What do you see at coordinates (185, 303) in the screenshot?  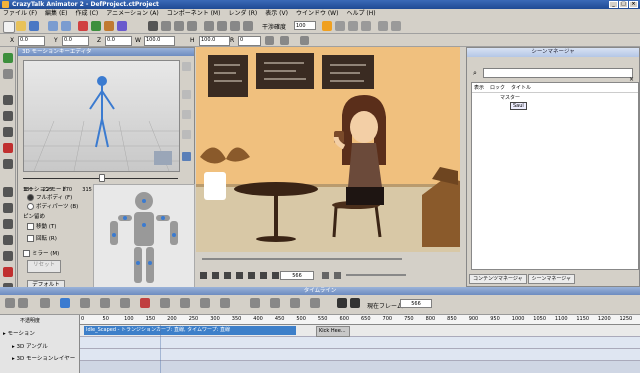 I see `timeline-fit-icon` at bounding box center [185, 303].